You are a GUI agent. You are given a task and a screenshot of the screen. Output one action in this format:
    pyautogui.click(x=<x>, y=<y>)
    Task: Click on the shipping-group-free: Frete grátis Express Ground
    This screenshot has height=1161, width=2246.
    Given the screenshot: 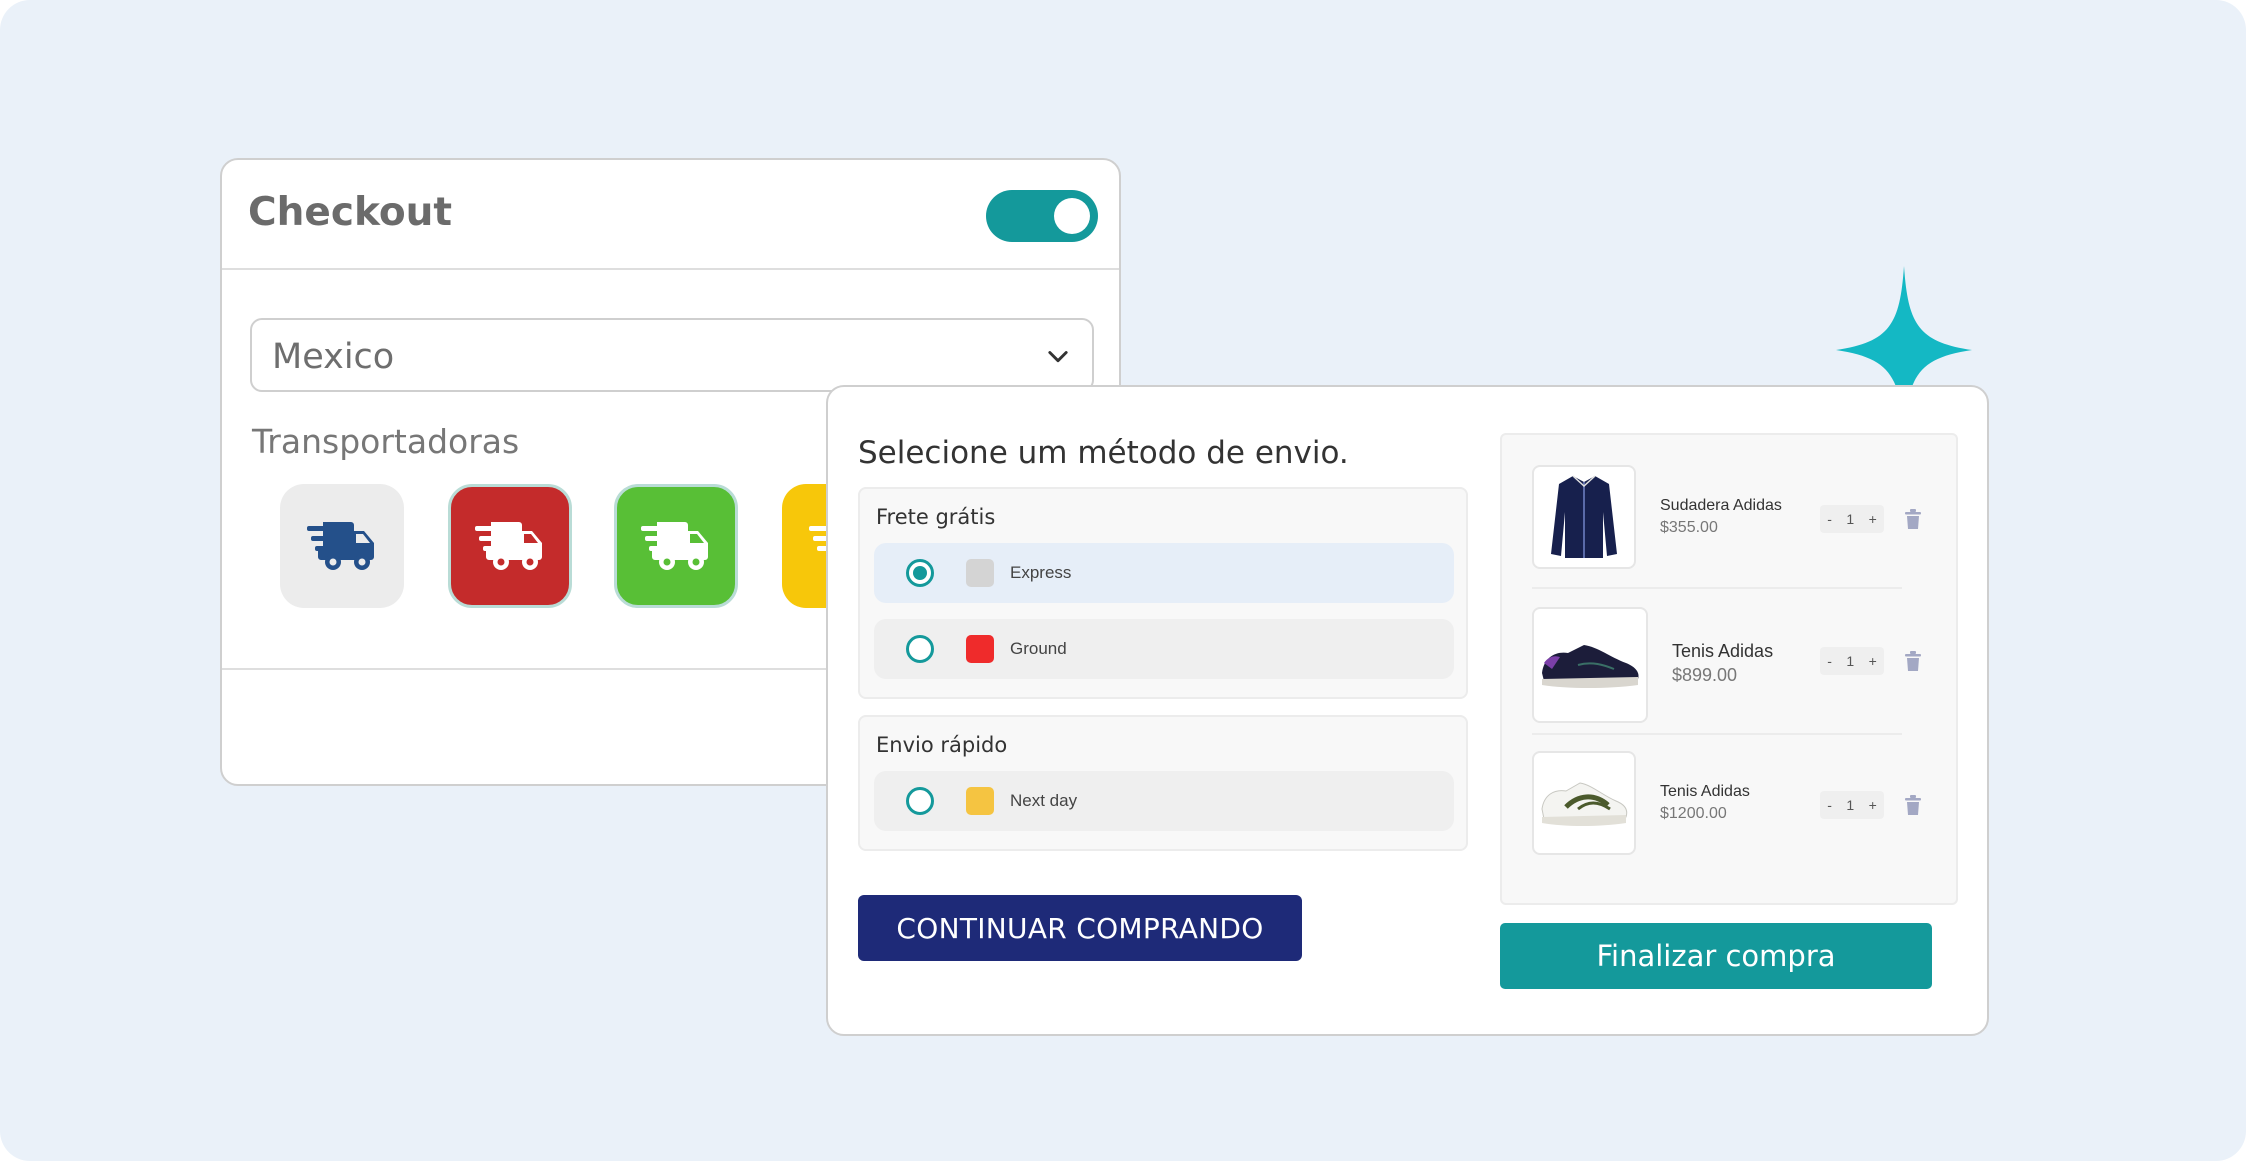 What is the action you would take?
    pyautogui.click(x=1163, y=593)
    